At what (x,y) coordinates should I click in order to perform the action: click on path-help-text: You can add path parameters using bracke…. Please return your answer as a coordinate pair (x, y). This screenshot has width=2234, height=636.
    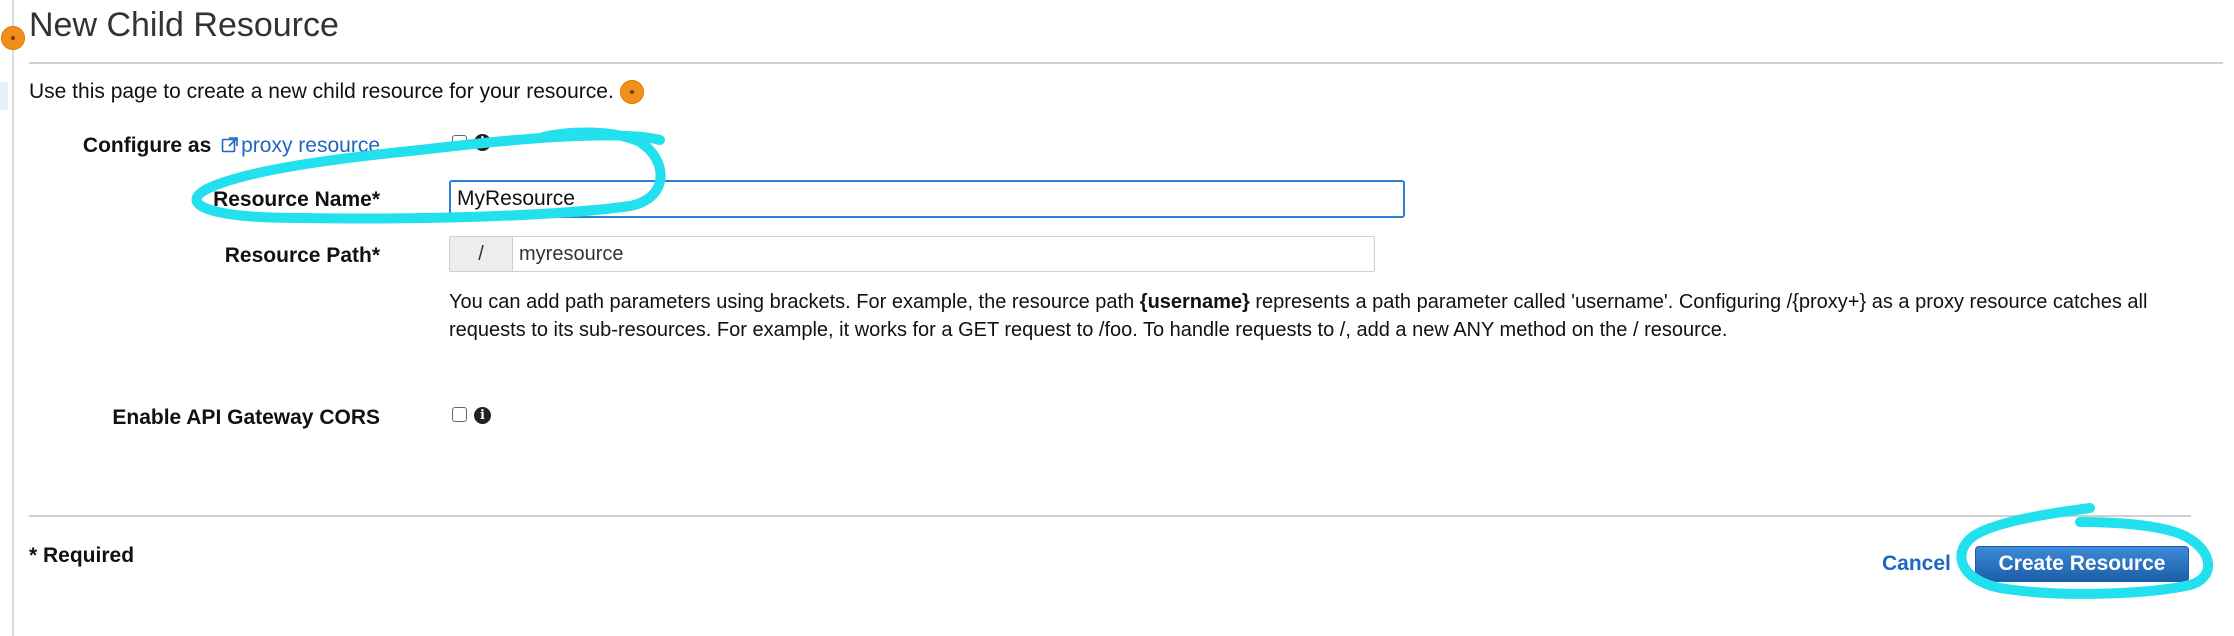
    Looking at the image, I should click on (1329, 316).